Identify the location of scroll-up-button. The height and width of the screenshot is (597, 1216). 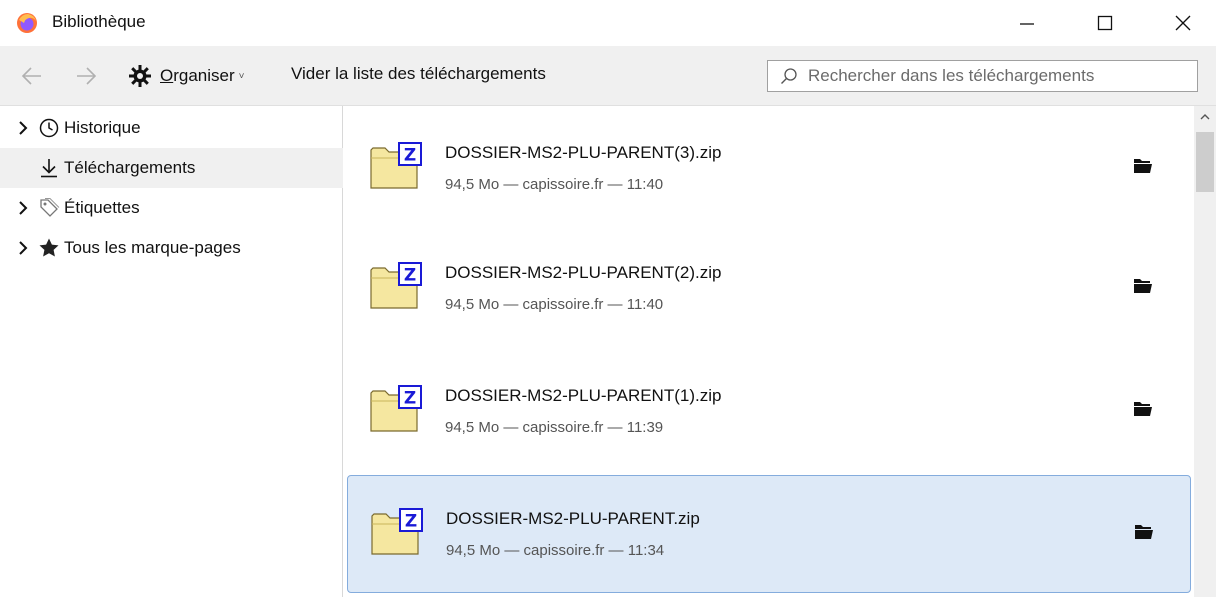
(1205, 117).